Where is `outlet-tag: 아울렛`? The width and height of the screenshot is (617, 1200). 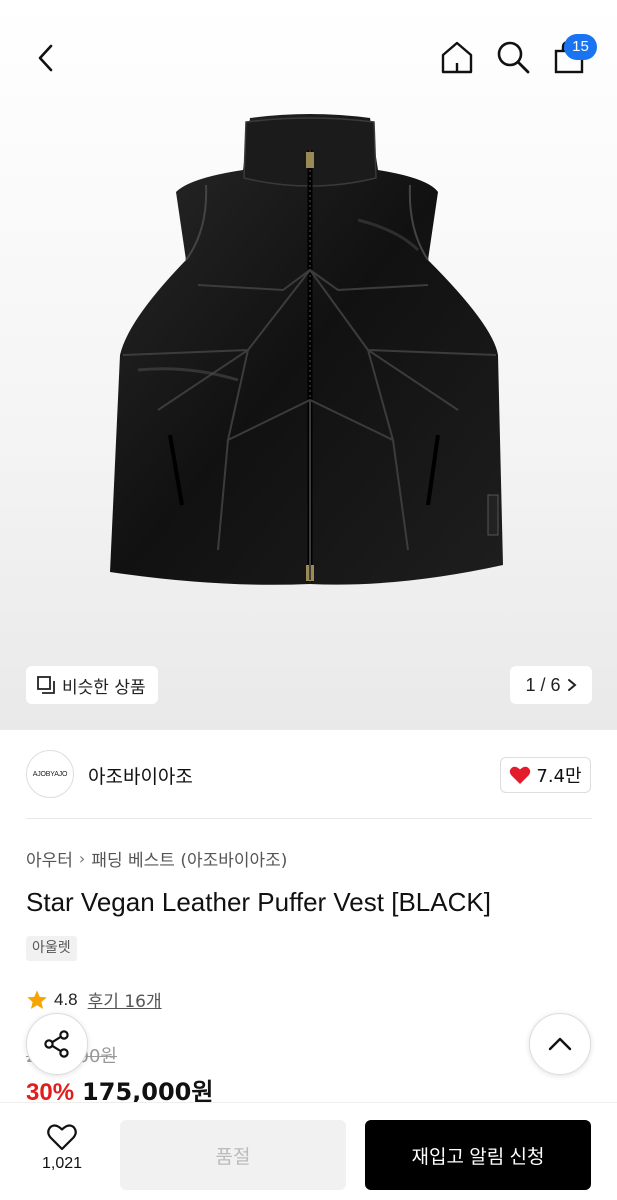 outlet-tag: 아울렛 is located at coordinates (51, 948).